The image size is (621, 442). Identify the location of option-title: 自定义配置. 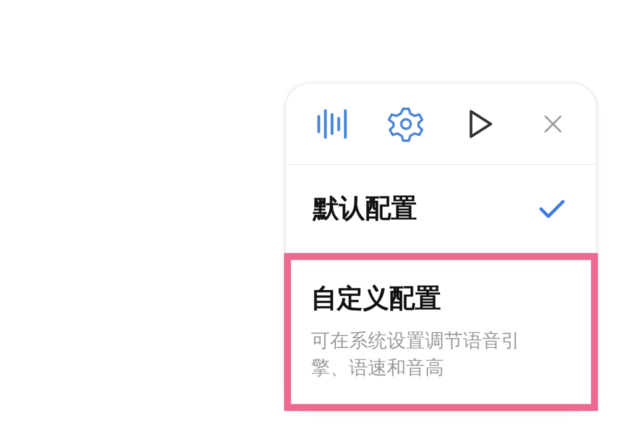
(376, 299).